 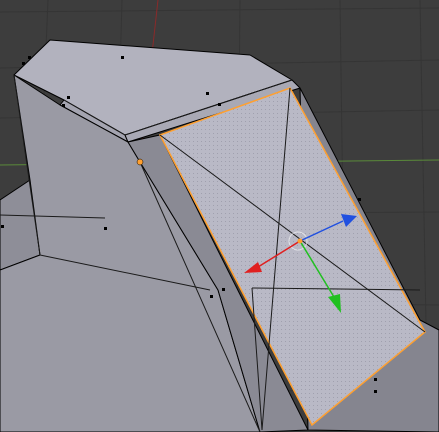 I want to click on pivot-point-icon, so click(x=300, y=241).